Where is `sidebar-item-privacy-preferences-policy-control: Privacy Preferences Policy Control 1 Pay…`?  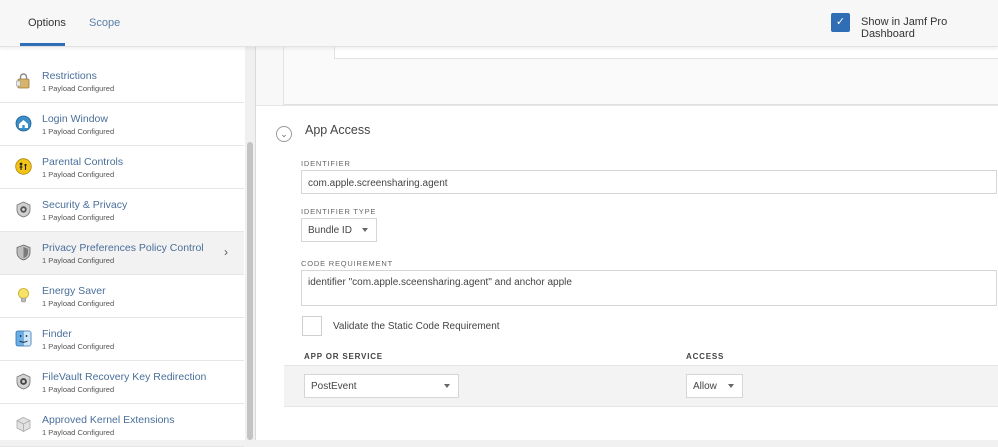
sidebar-item-privacy-preferences-policy-control: Privacy Preferences Policy Control 1 Pay… is located at coordinates (122, 253).